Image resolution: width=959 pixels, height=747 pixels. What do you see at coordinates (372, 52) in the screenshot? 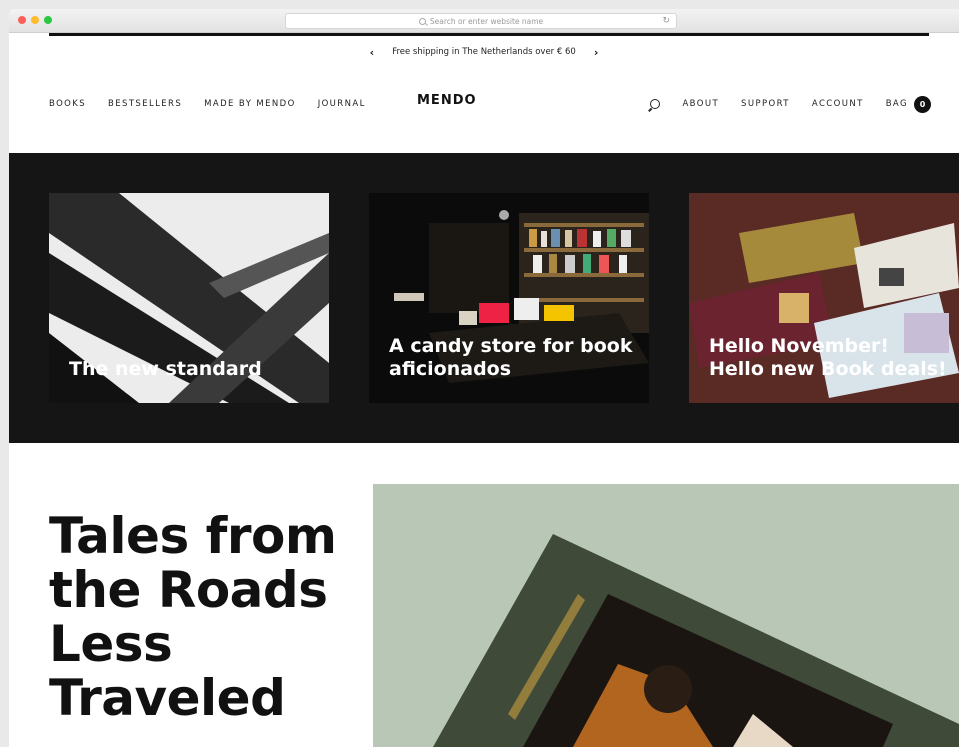
I see `promo-prev-icon: ‹` at bounding box center [372, 52].